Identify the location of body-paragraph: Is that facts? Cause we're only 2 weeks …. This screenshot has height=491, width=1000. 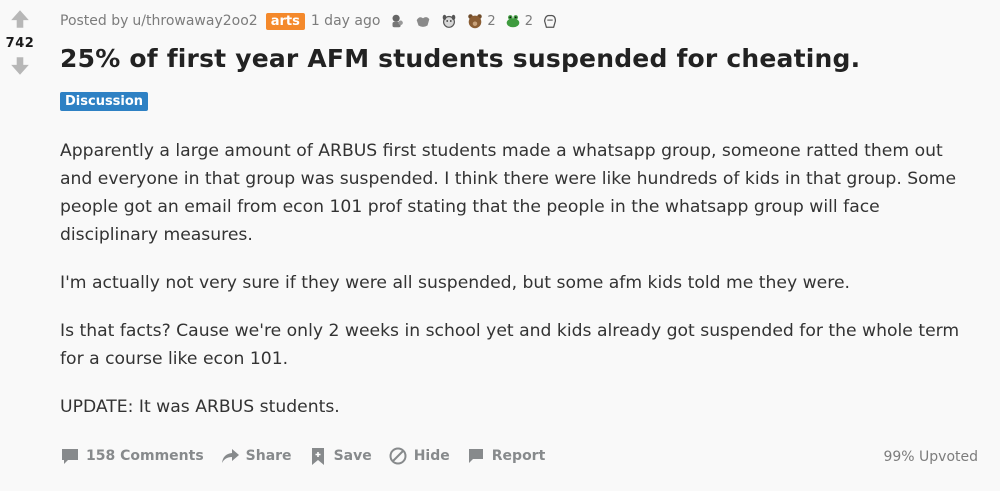
(510, 345).